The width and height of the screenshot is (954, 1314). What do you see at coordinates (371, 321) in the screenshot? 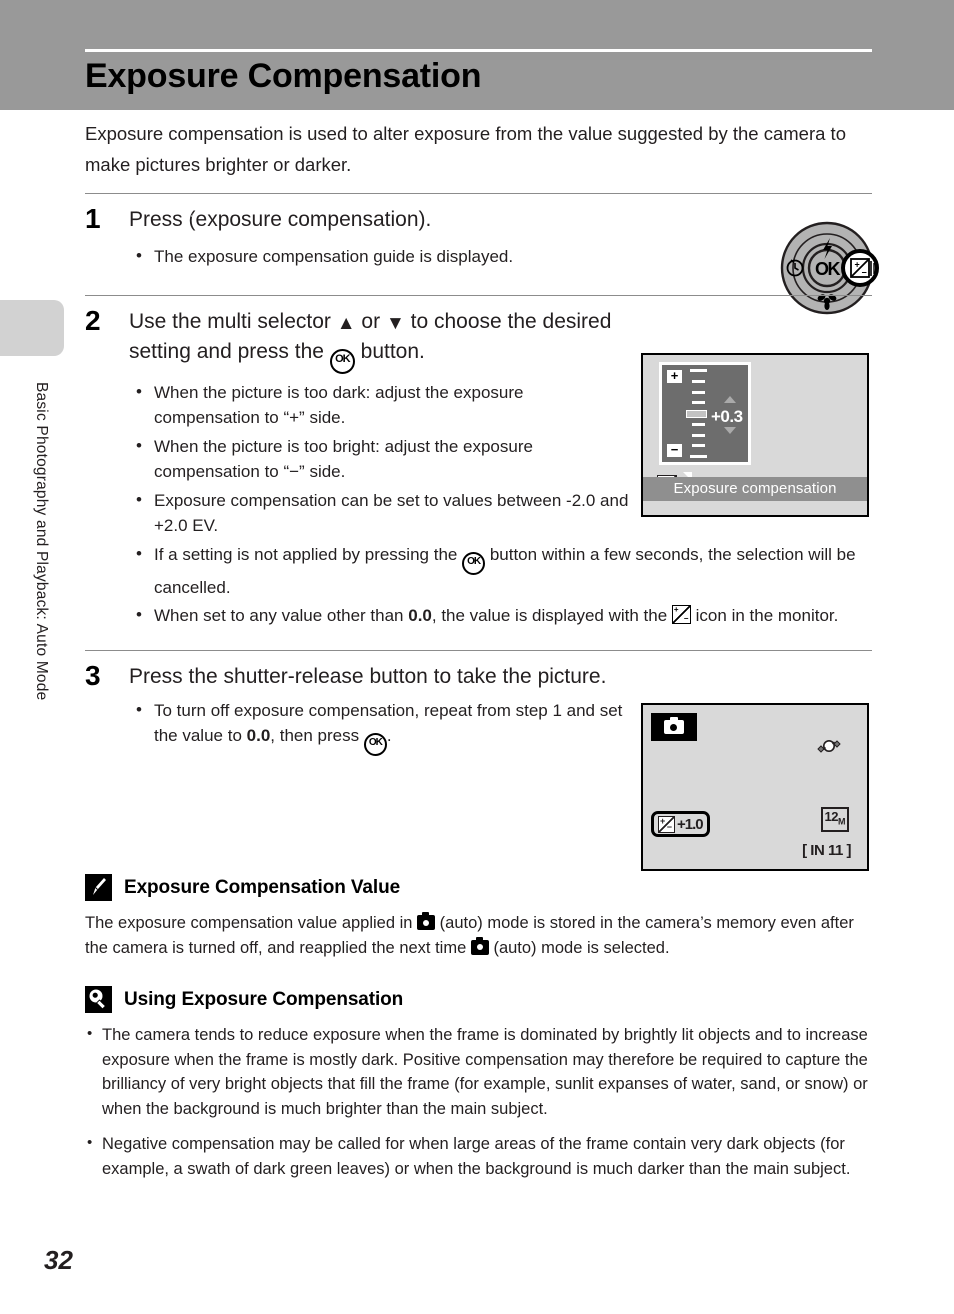
I see `step-2-heading-or: or` at bounding box center [371, 321].